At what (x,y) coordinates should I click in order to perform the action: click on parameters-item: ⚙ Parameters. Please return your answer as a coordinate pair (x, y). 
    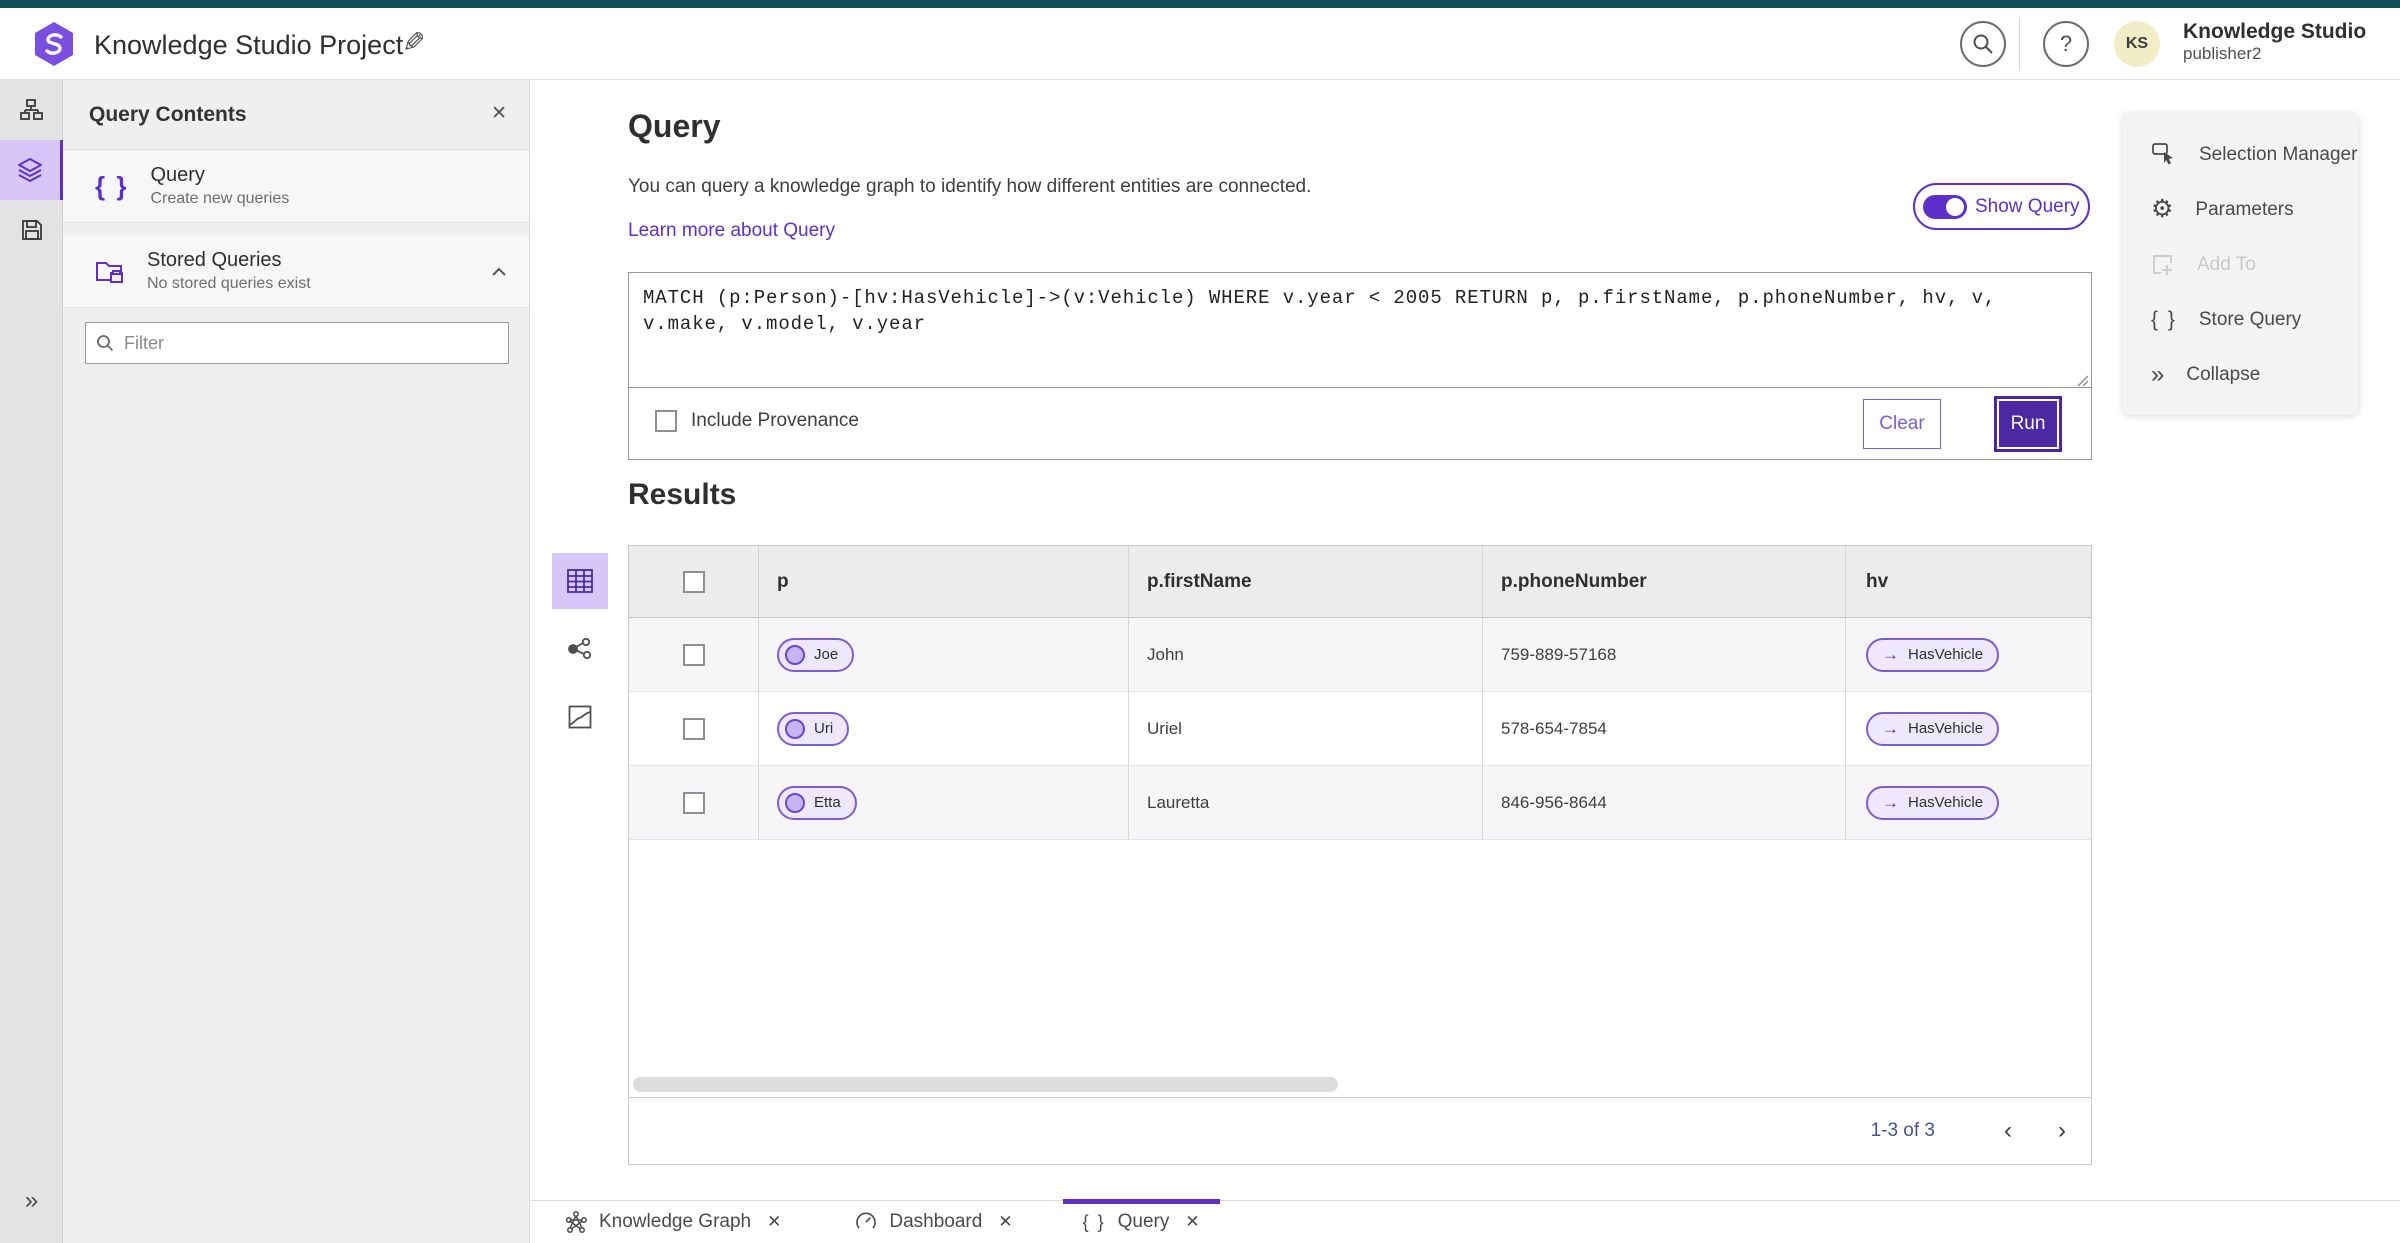
    Looking at the image, I should click on (2241, 209).